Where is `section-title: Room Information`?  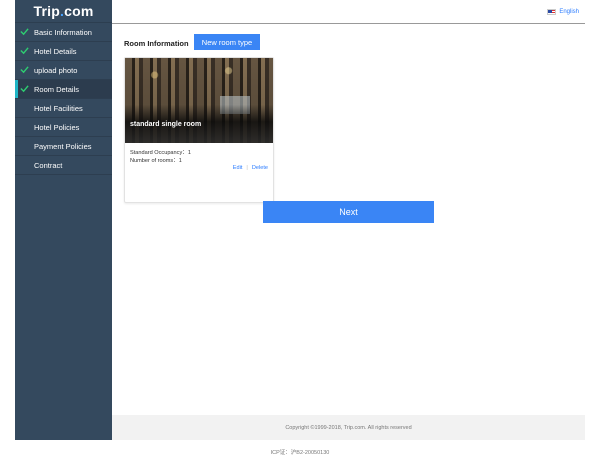
section-title: Room Information is located at coordinates (156, 43).